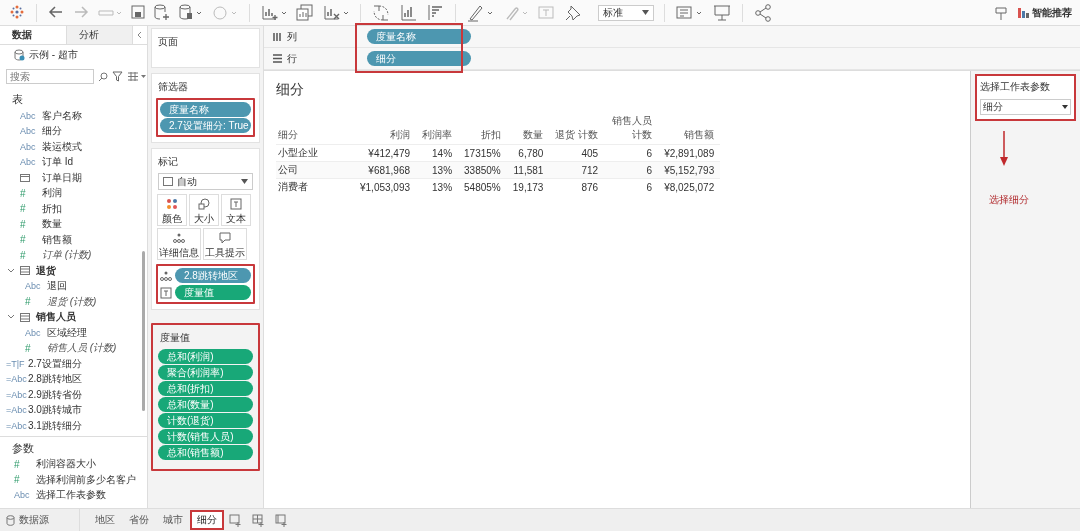 This screenshot has width=1080, height=531. I want to click on new-worksheet-icon, so click(235, 520).